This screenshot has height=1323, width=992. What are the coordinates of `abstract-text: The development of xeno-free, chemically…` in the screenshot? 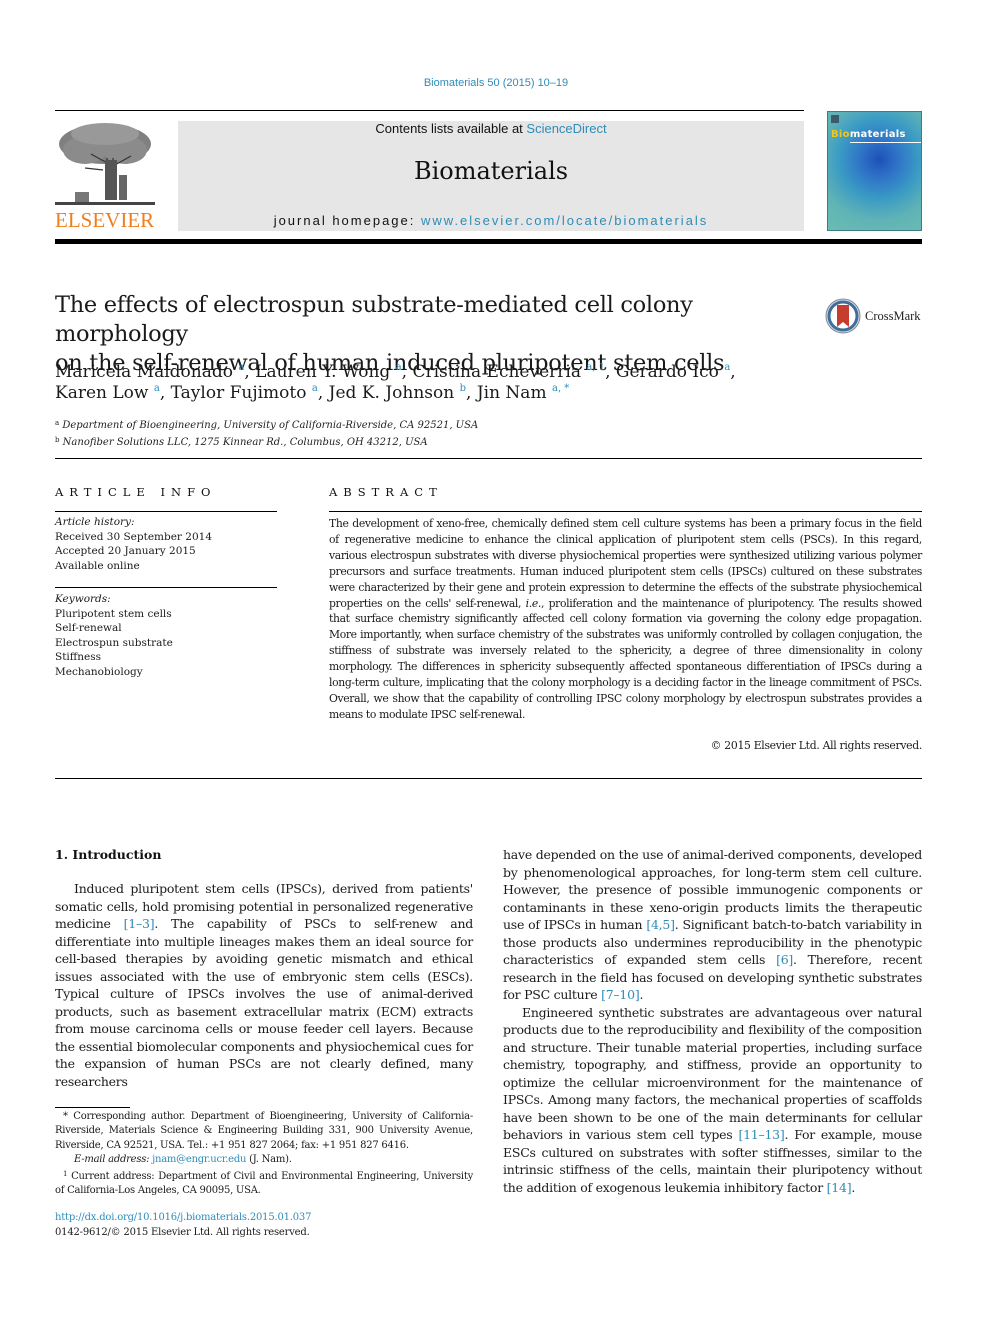 It's located at (625, 619).